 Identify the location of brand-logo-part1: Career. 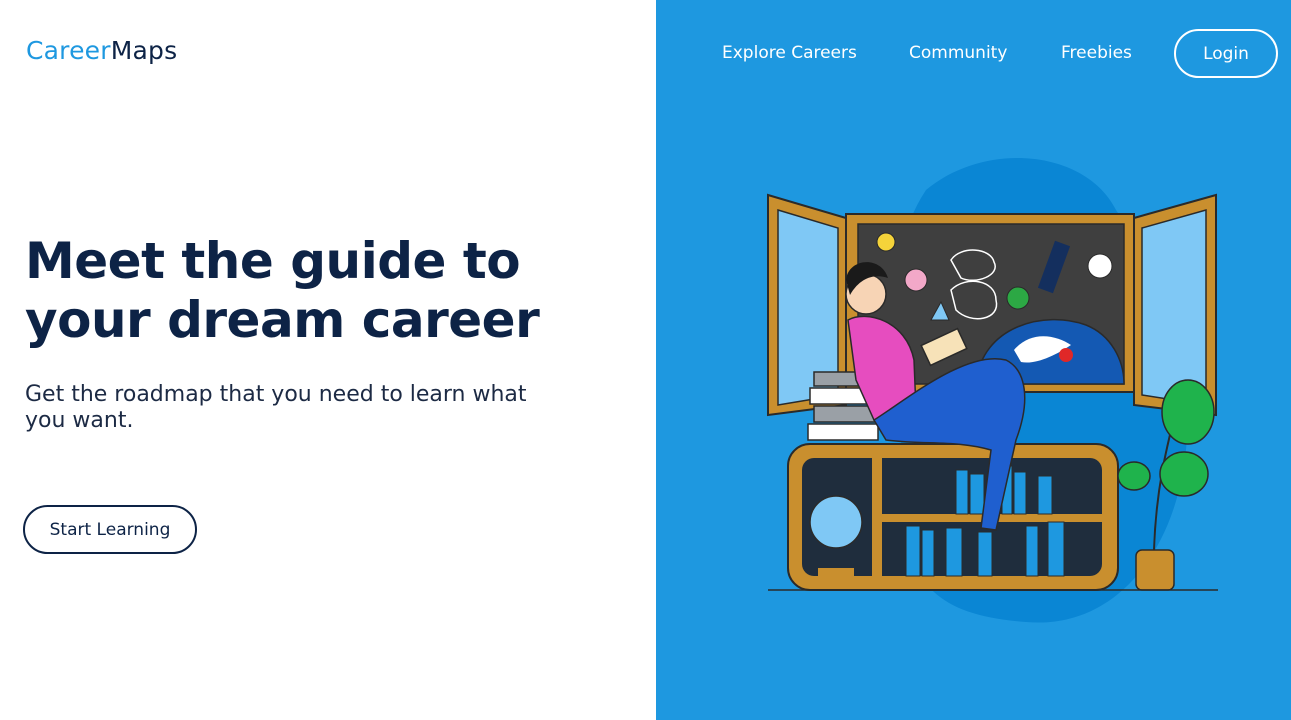
(68, 50).